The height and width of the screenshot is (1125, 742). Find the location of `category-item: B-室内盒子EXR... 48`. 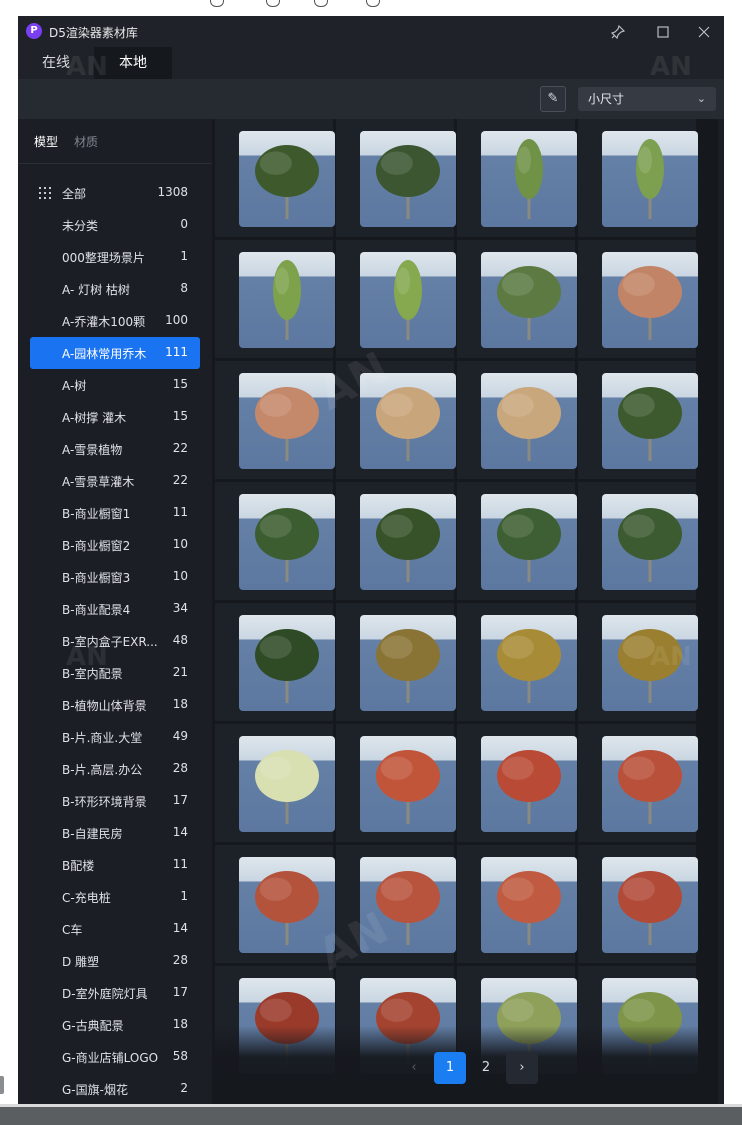

category-item: B-室内盒子EXR... 48 is located at coordinates (115, 641).